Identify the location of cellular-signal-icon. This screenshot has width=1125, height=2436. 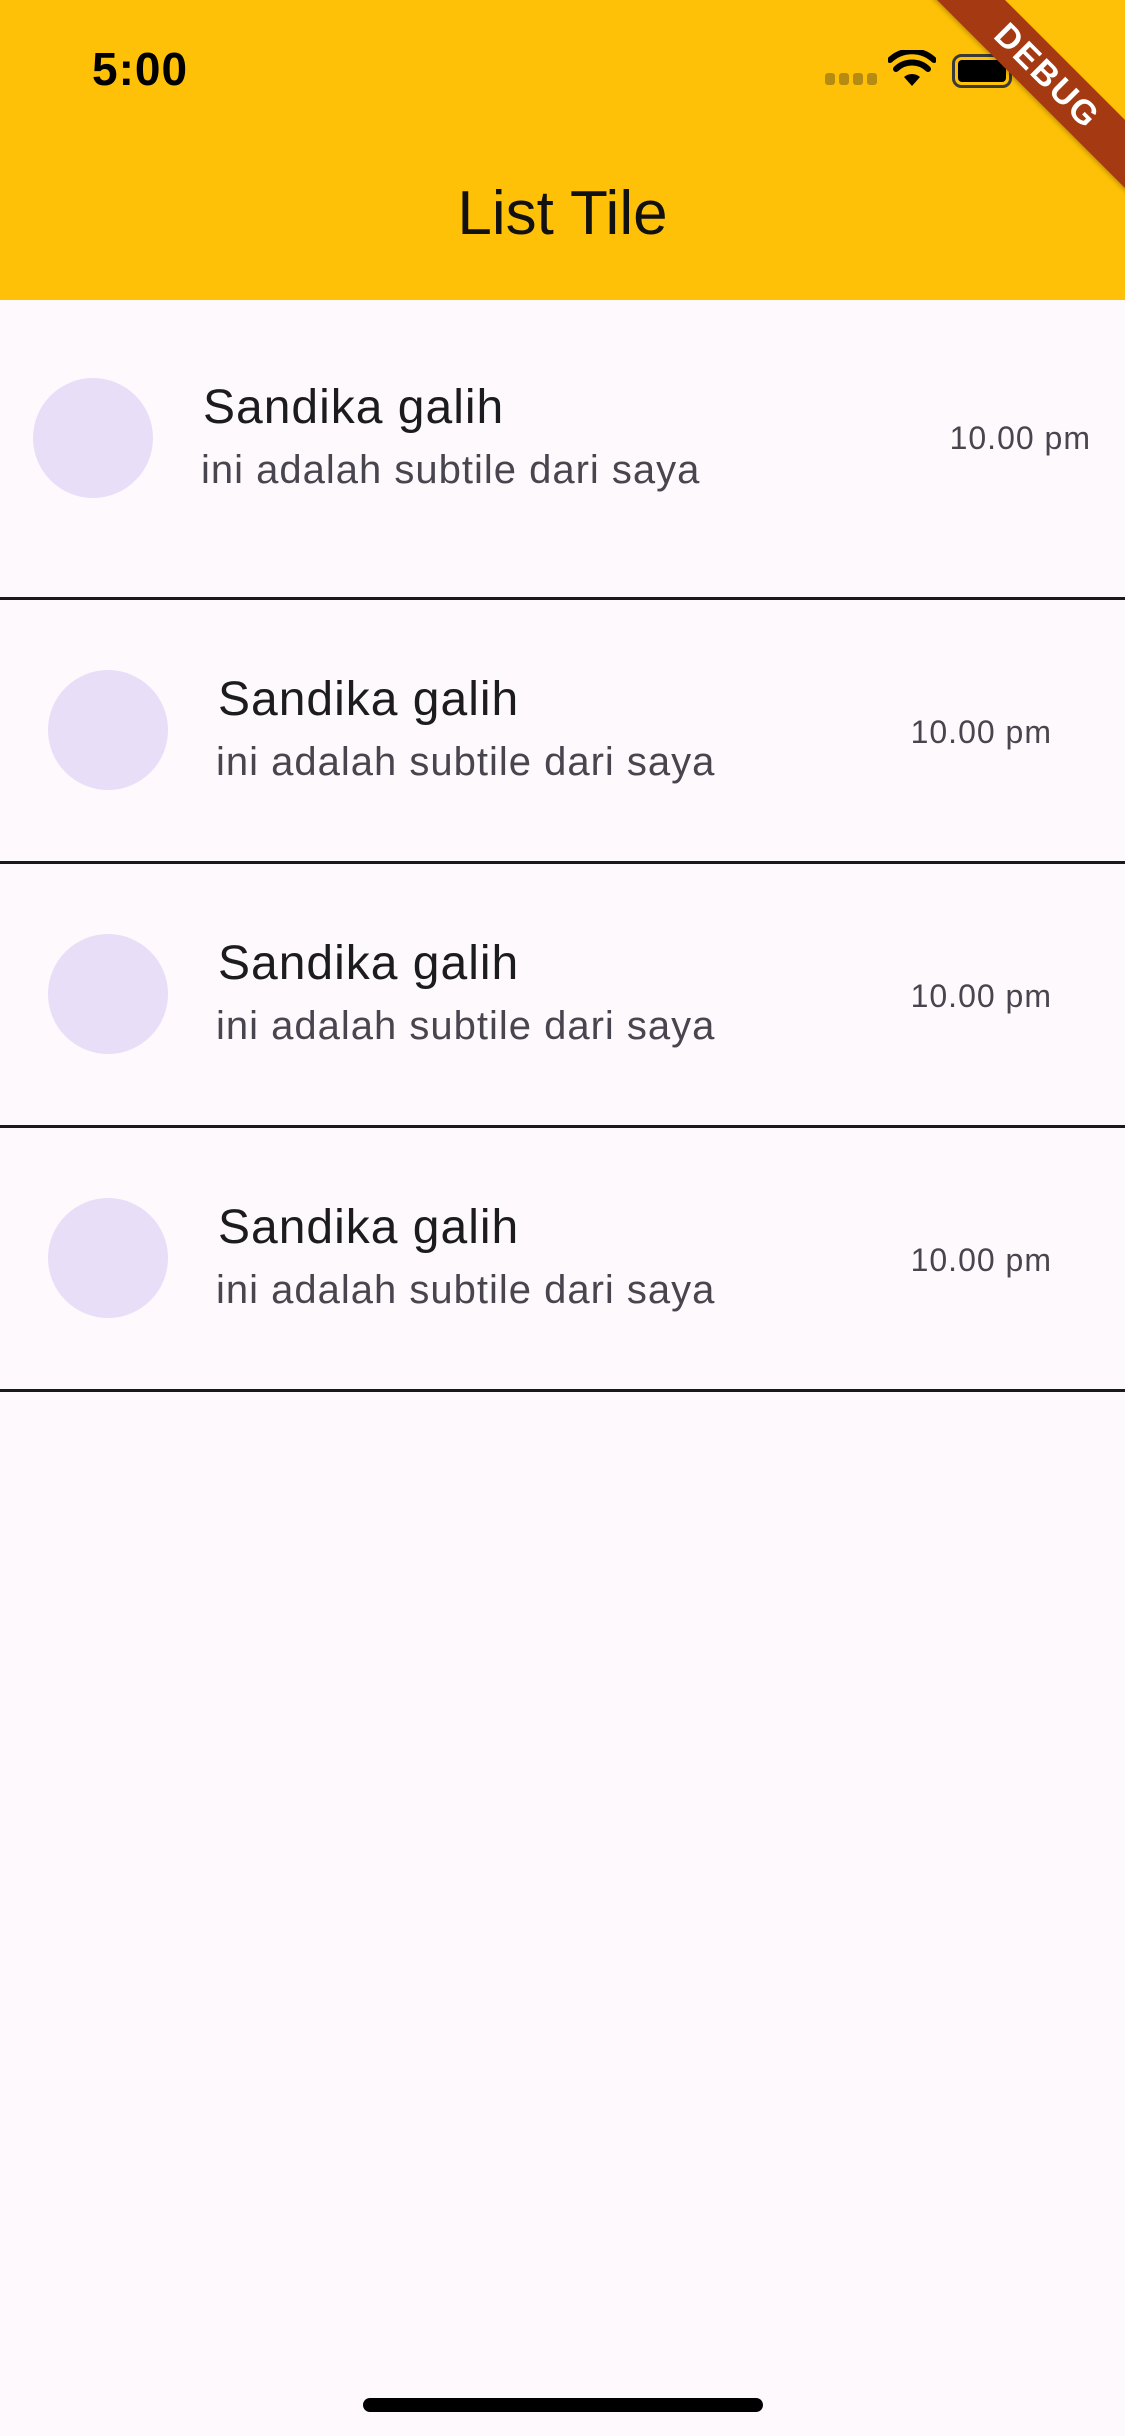
(852, 79).